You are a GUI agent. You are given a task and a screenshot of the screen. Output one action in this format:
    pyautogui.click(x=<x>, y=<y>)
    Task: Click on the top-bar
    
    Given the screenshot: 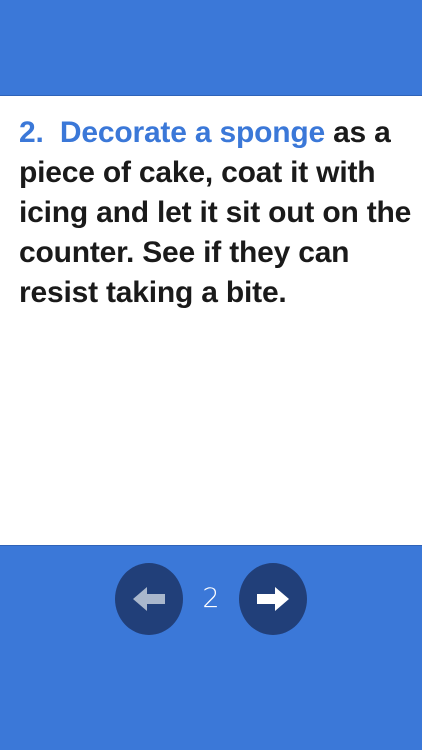 What is the action you would take?
    pyautogui.click(x=211, y=48)
    